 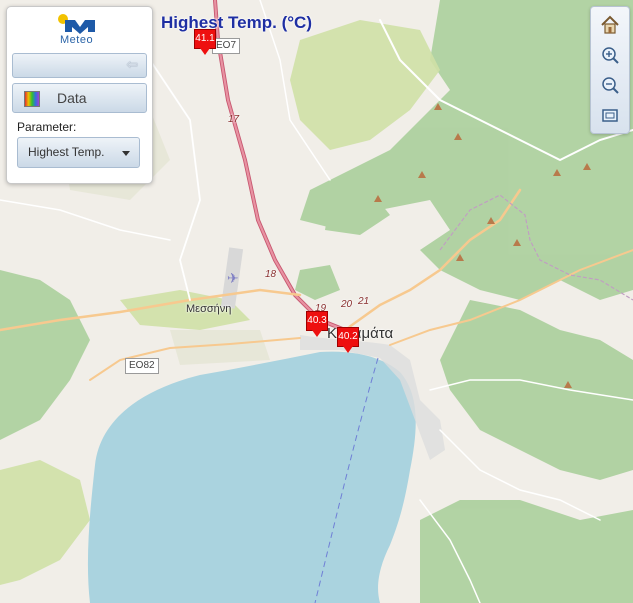 I want to click on station-marker: 40.3, so click(x=317, y=324).